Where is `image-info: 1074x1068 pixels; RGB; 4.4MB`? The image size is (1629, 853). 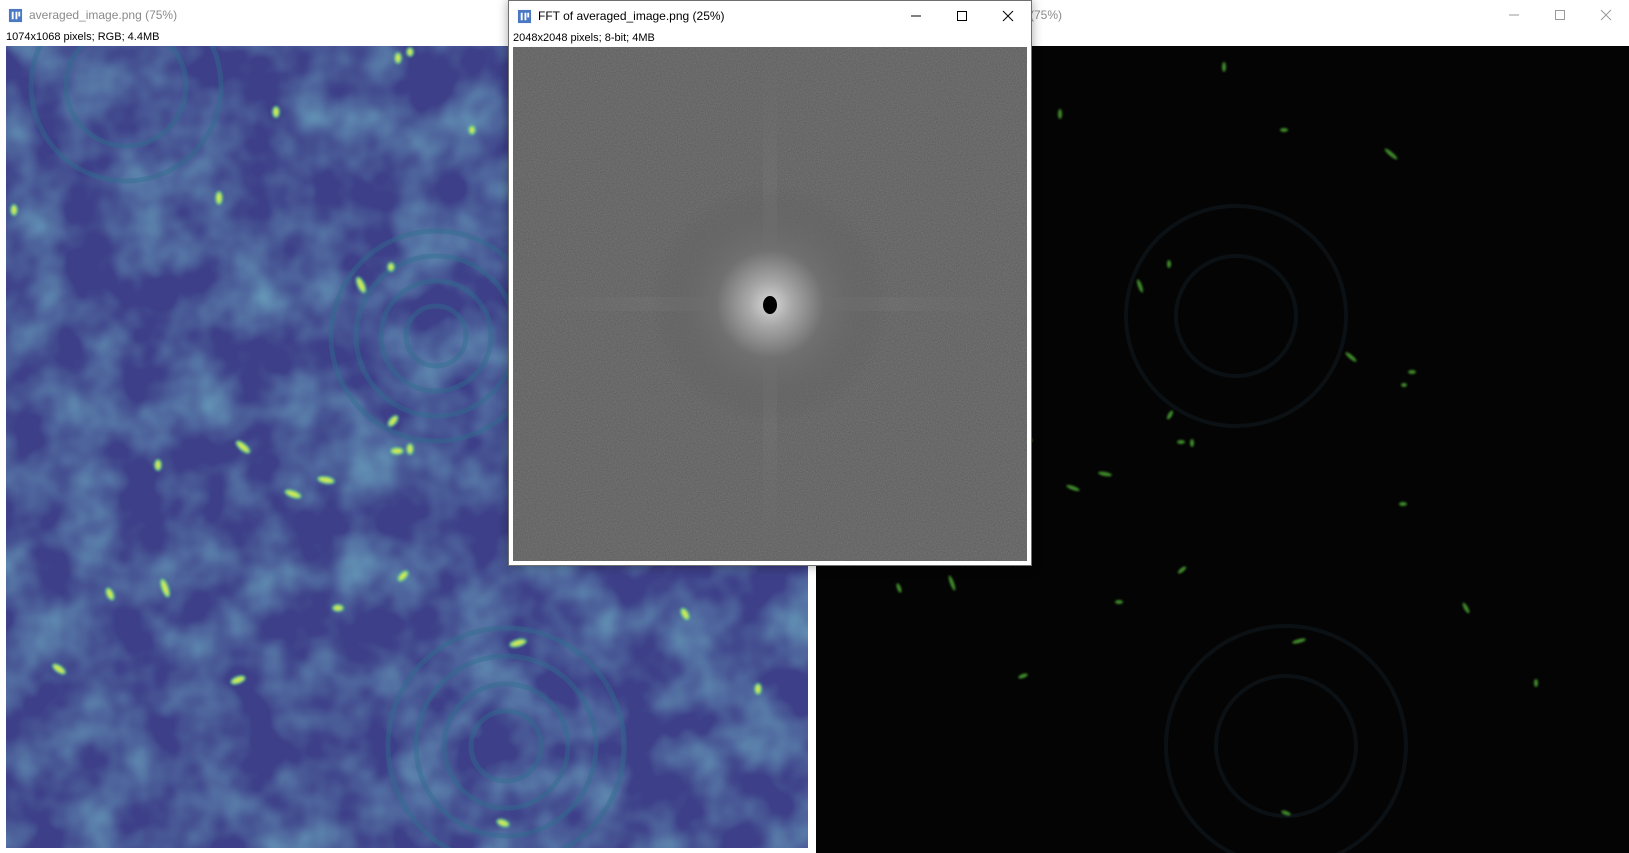 image-info: 1074x1068 pixels; RGB; 4.4MB is located at coordinates (83, 37).